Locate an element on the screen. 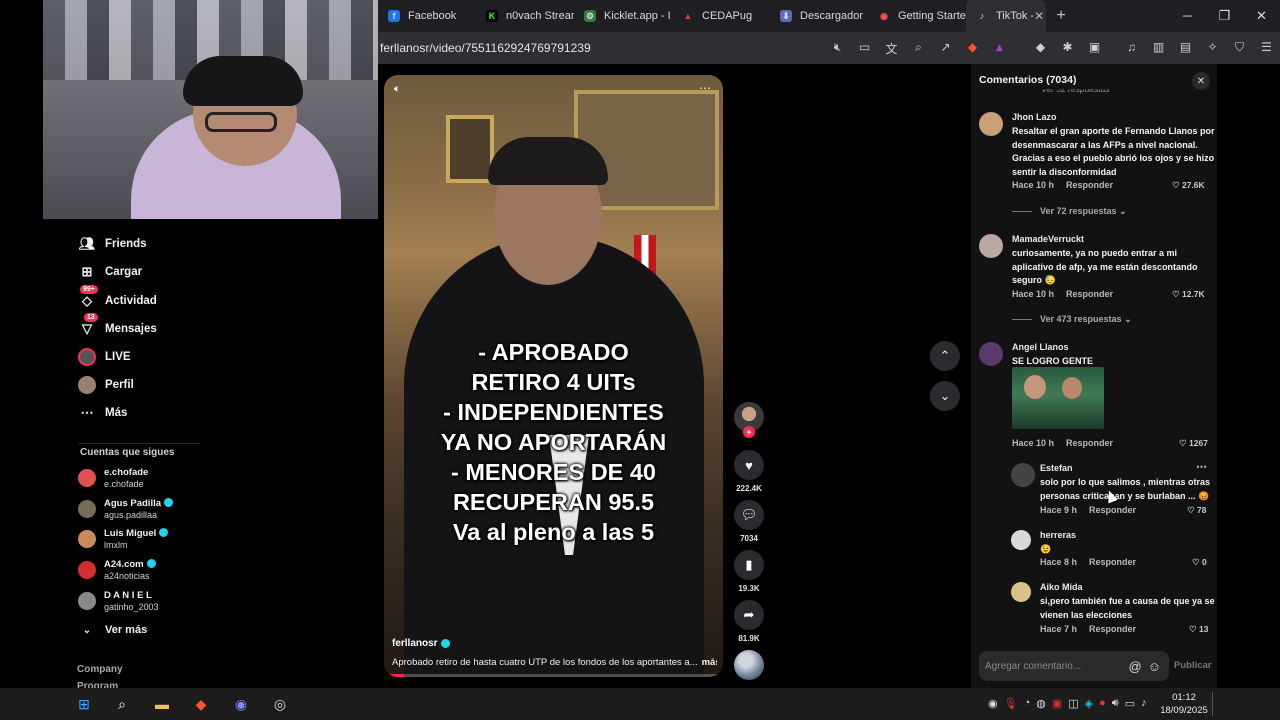  comment-author: Jhon Lazo is located at coordinates (1034, 117).